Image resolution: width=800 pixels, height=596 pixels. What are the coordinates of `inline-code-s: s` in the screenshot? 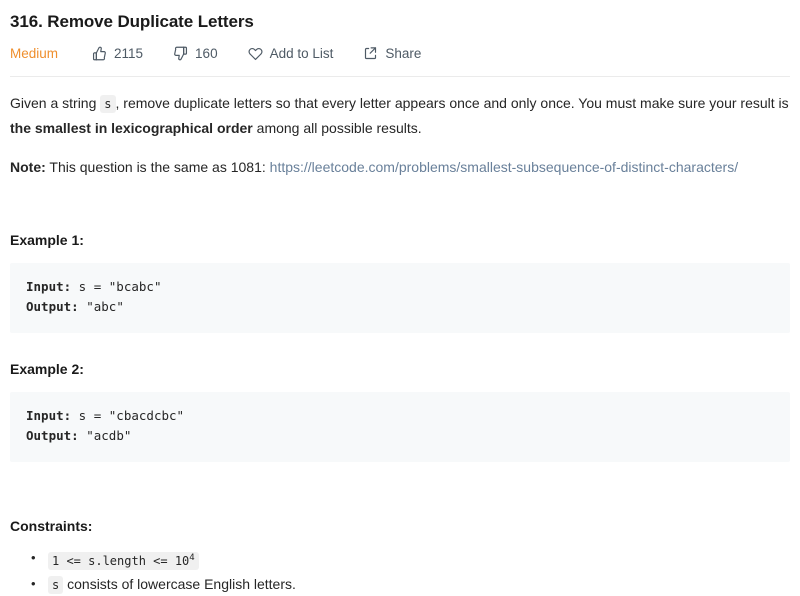 It's located at (108, 104).